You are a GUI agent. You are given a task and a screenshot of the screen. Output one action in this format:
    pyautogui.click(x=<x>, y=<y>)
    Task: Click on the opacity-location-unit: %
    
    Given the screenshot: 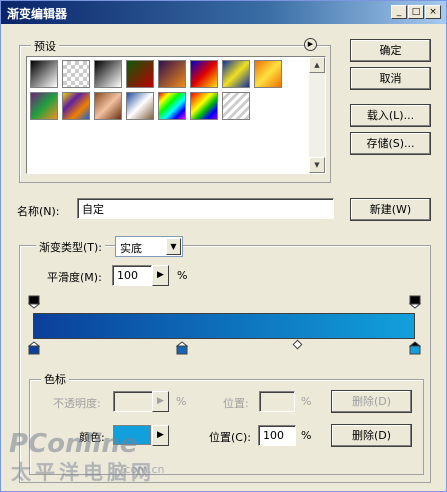 What is the action you would take?
    pyautogui.click(x=306, y=401)
    